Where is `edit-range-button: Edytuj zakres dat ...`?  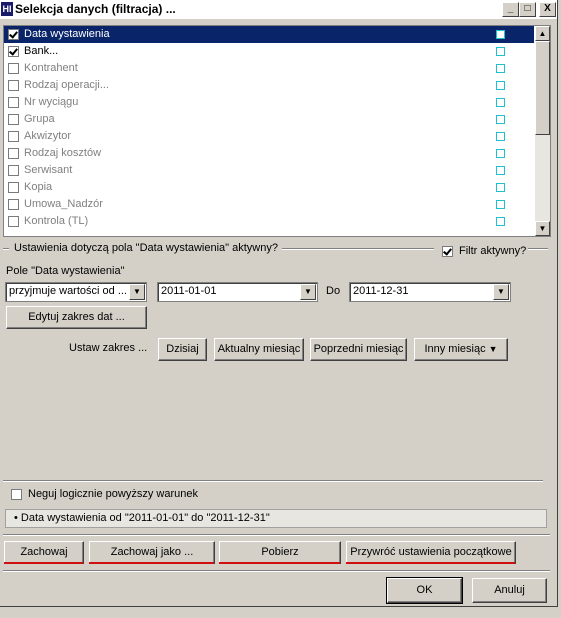
edit-range-button: Edytuj zakres dat ... is located at coordinates (76, 317).